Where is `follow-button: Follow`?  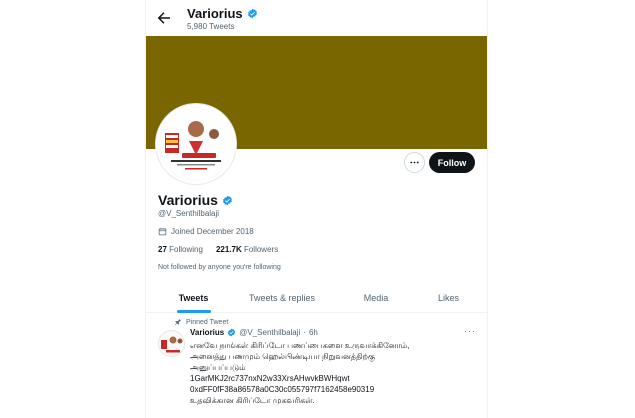 follow-button: Follow is located at coordinates (452, 162).